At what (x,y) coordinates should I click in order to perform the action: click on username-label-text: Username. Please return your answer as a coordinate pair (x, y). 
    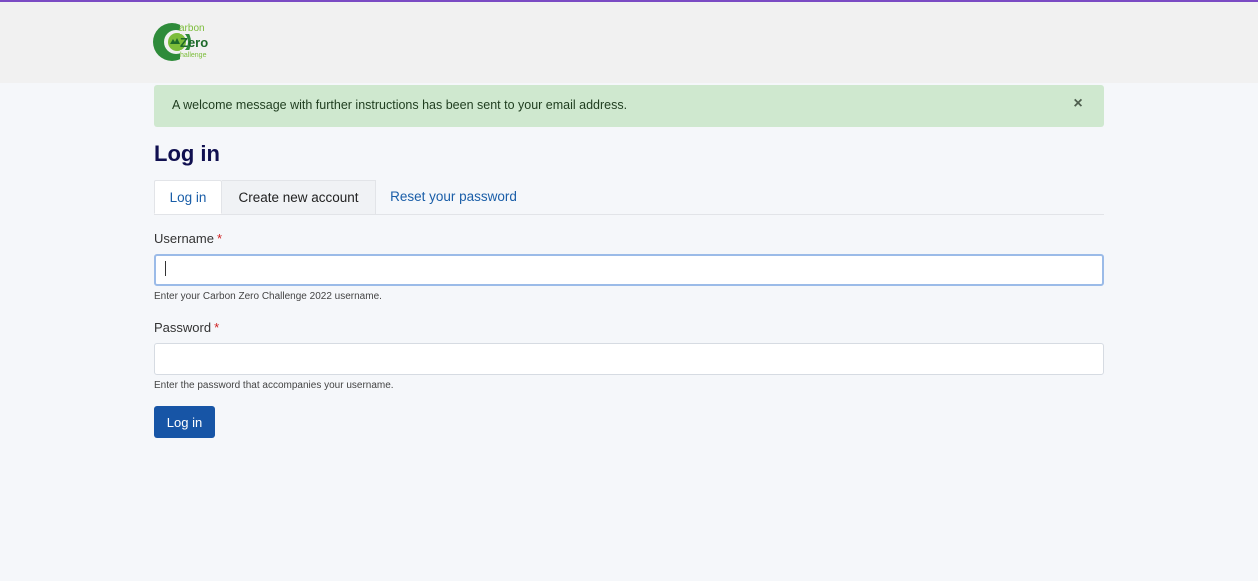
    Looking at the image, I should click on (184, 238).